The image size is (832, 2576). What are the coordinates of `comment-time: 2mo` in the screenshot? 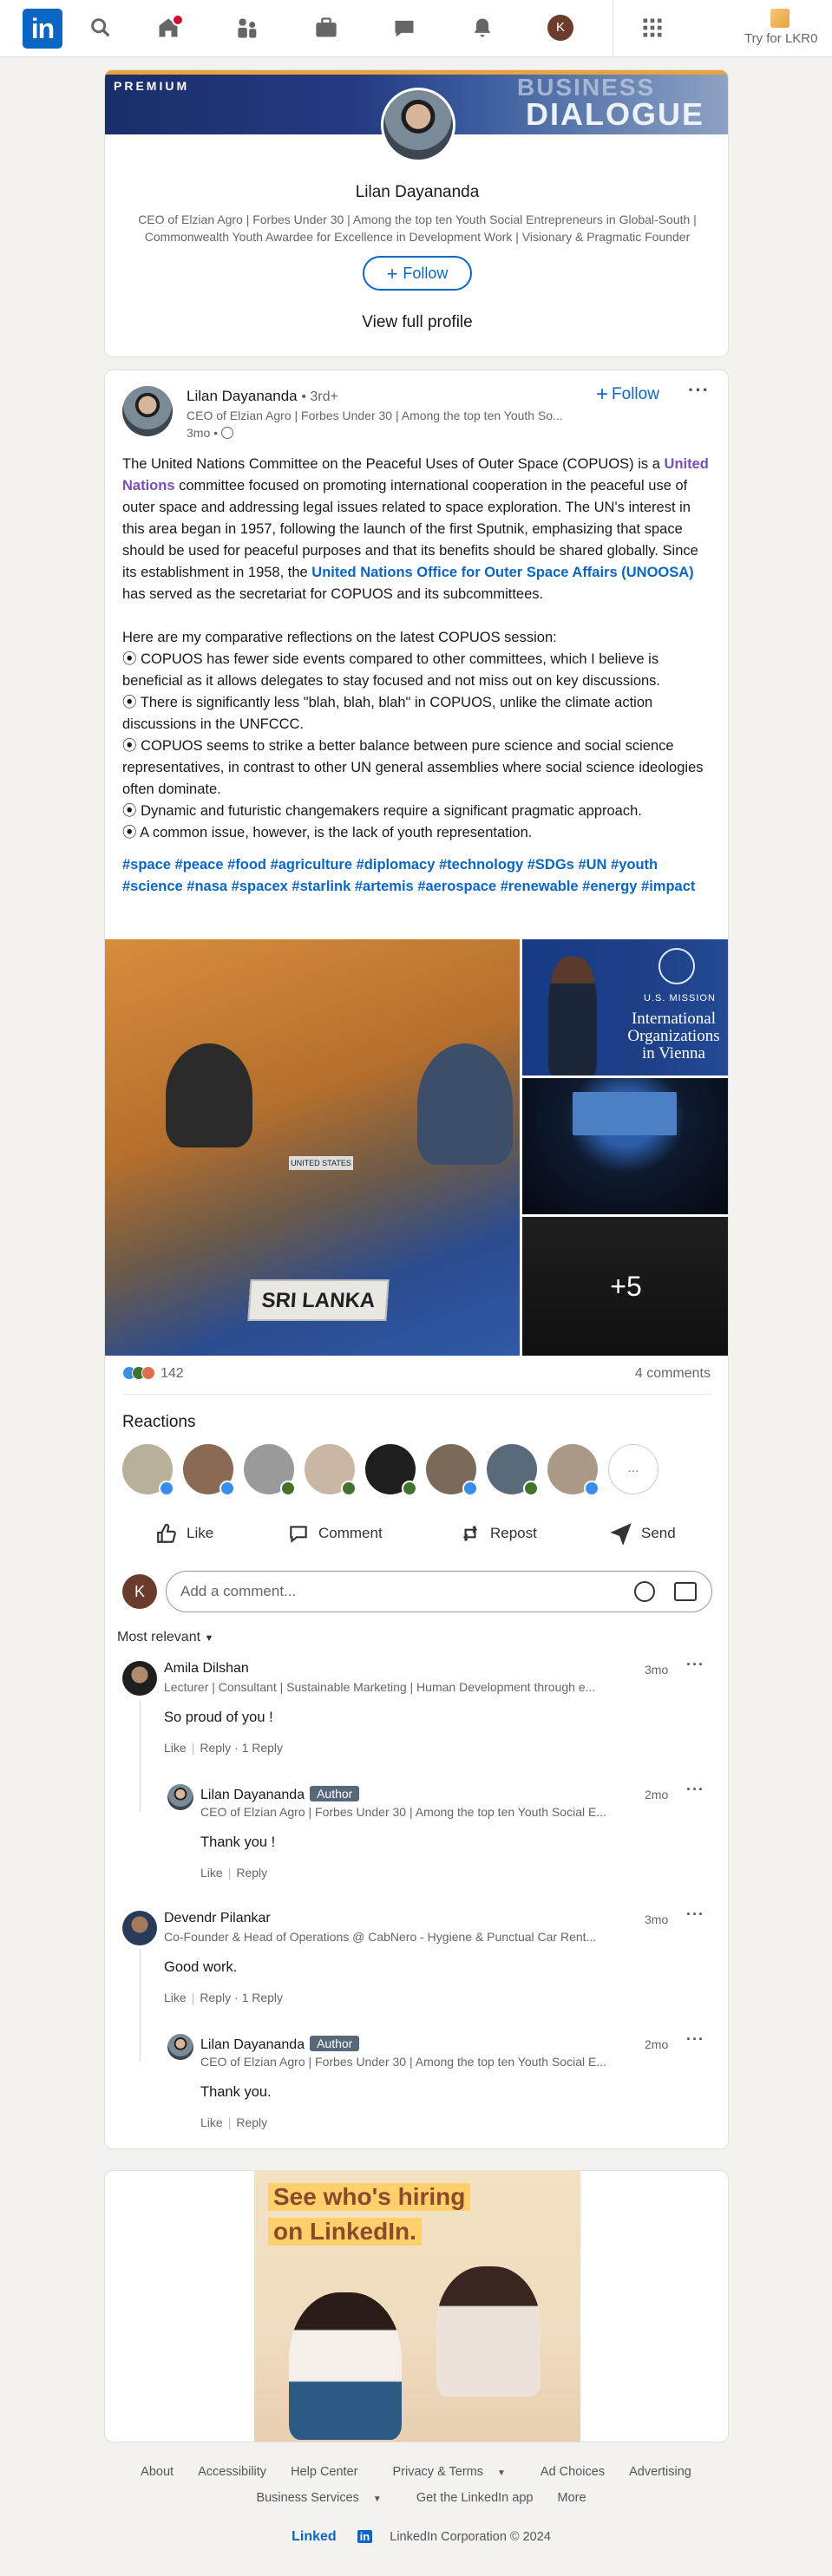 It's located at (657, 2044).